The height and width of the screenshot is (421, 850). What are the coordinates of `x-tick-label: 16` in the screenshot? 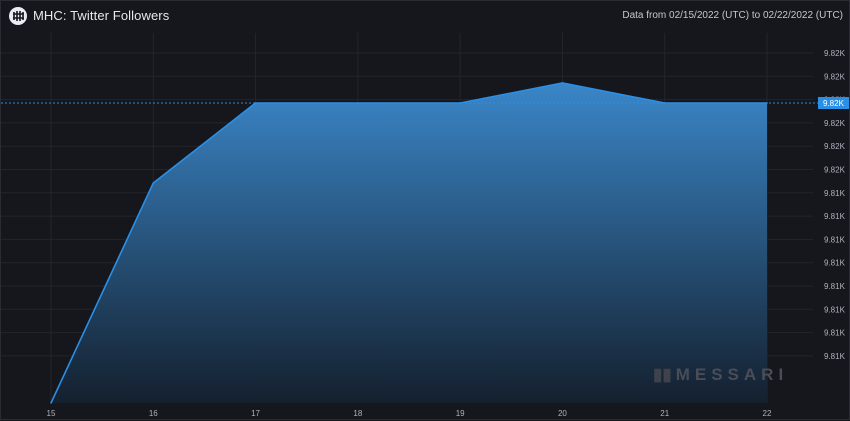 It's located at (153, 413).